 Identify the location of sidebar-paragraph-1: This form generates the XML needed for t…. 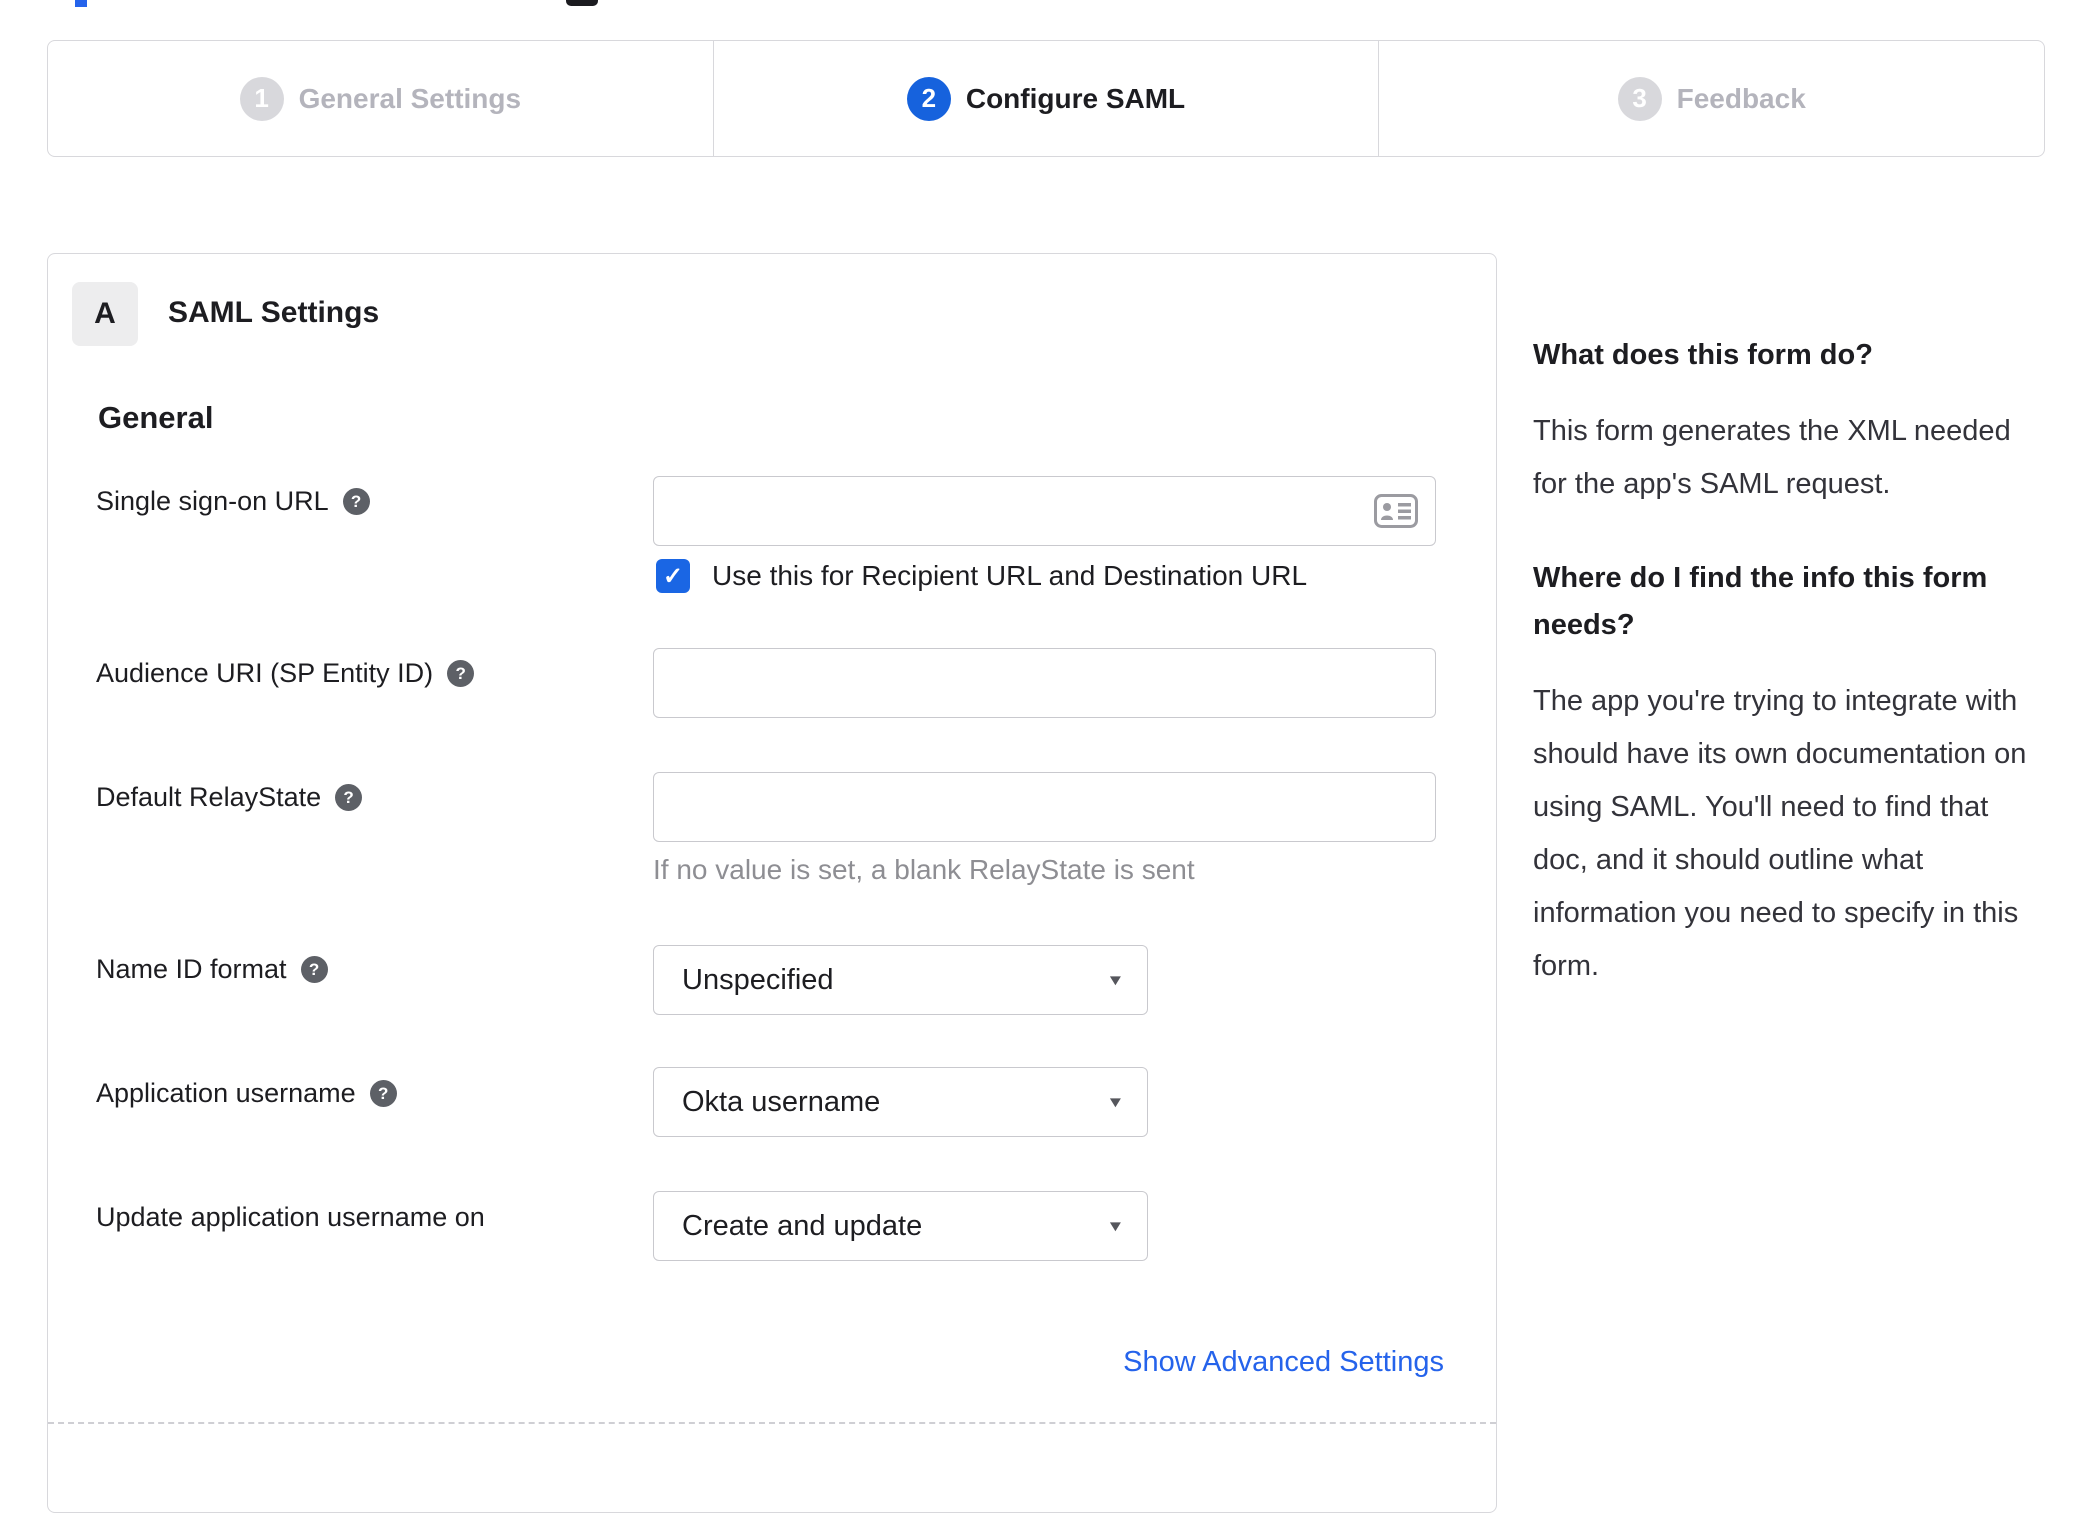
(1772, 457).